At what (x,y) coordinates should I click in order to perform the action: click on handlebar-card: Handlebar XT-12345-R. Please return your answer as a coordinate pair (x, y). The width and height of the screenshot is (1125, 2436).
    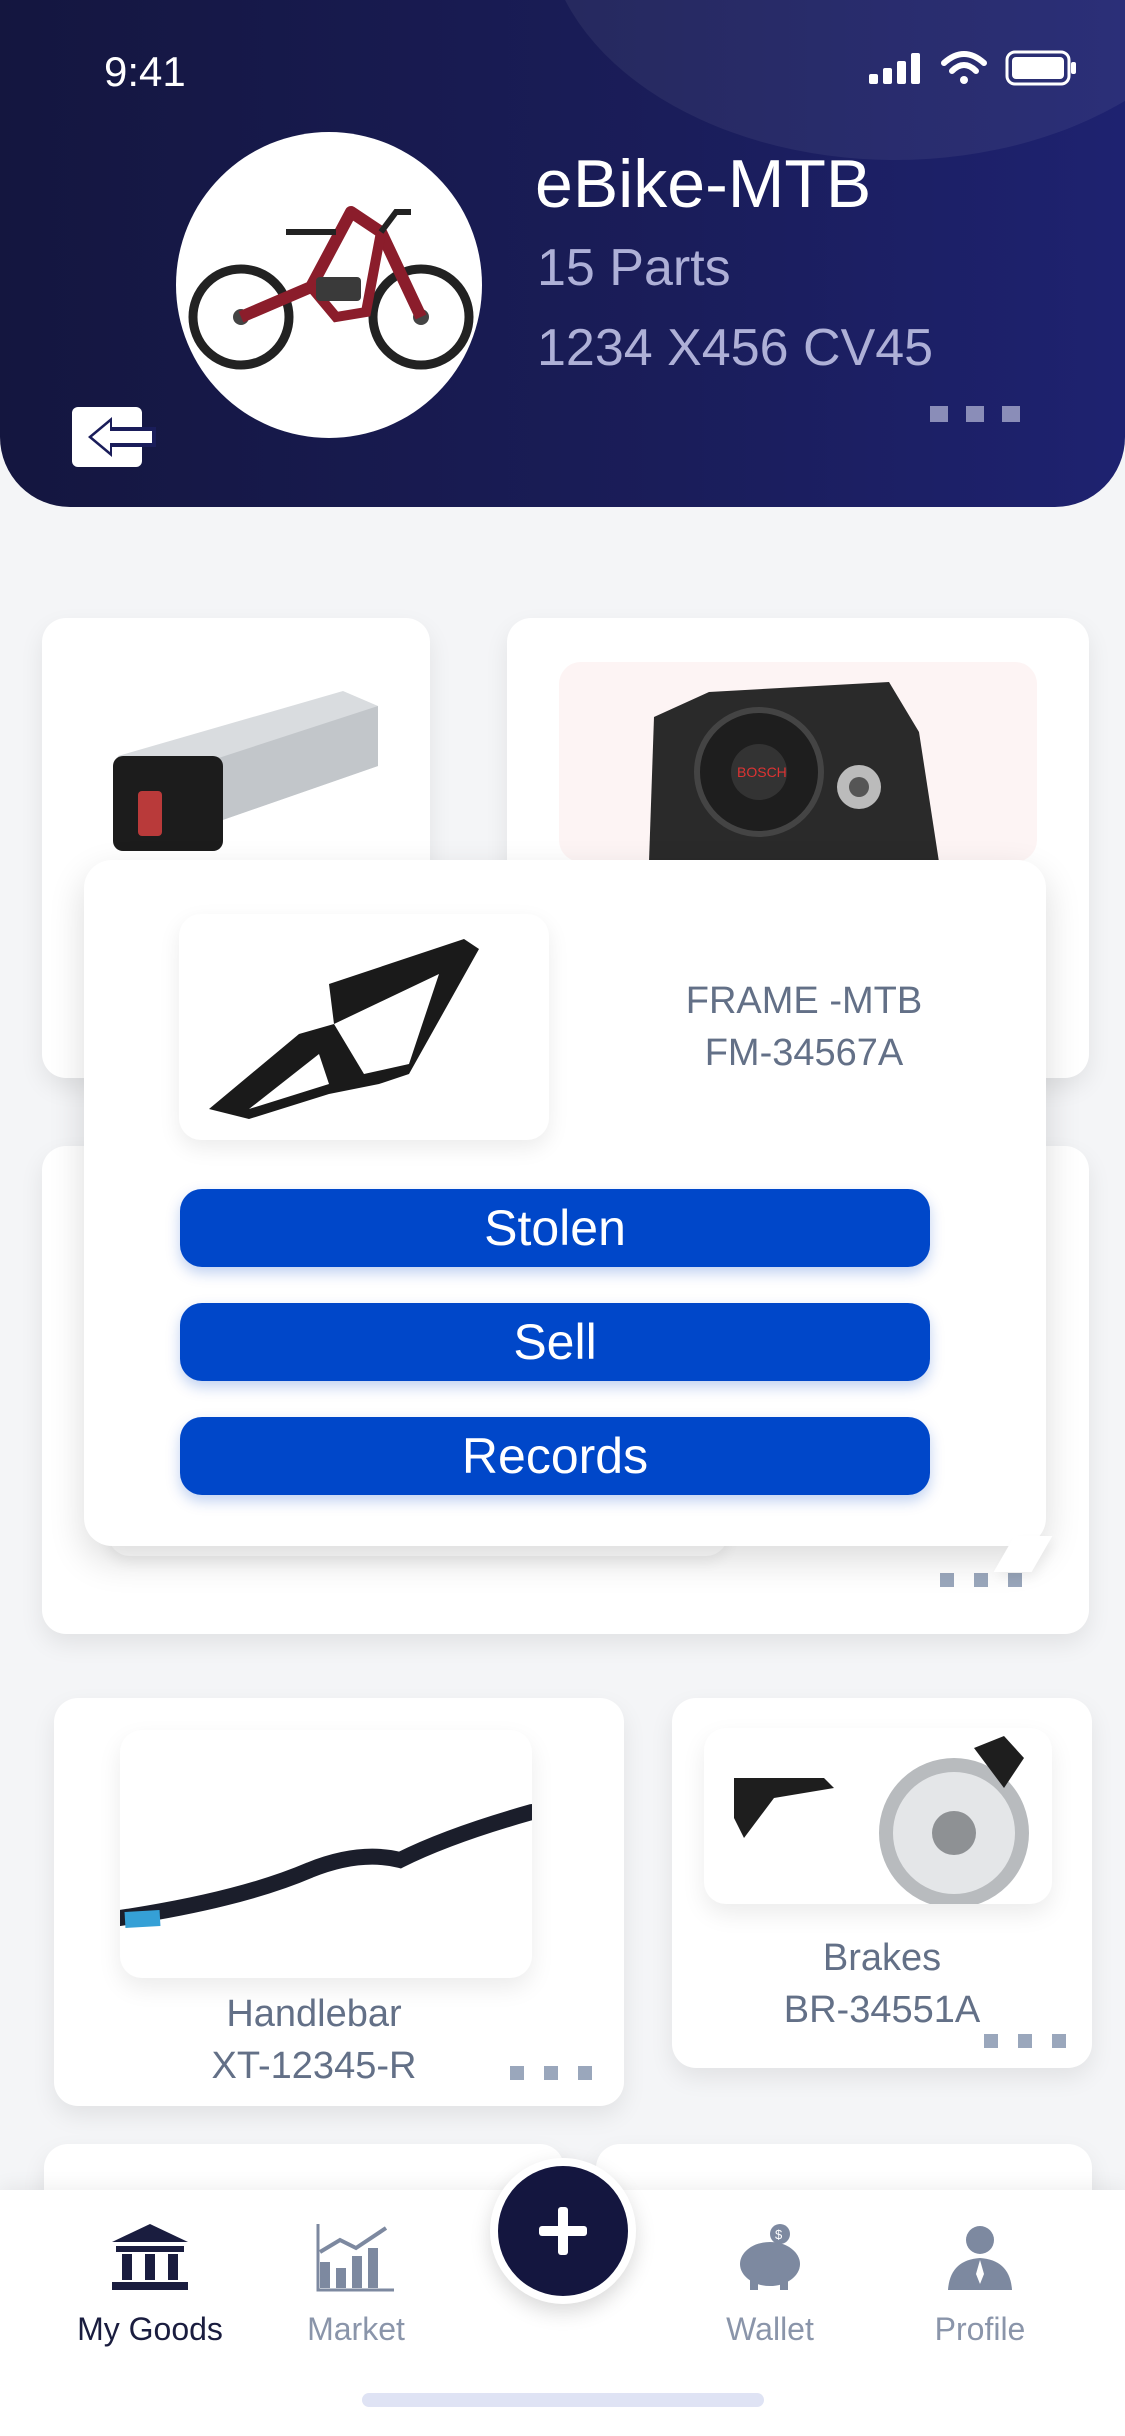
    Looking at the image, I should click on (339, 1902).